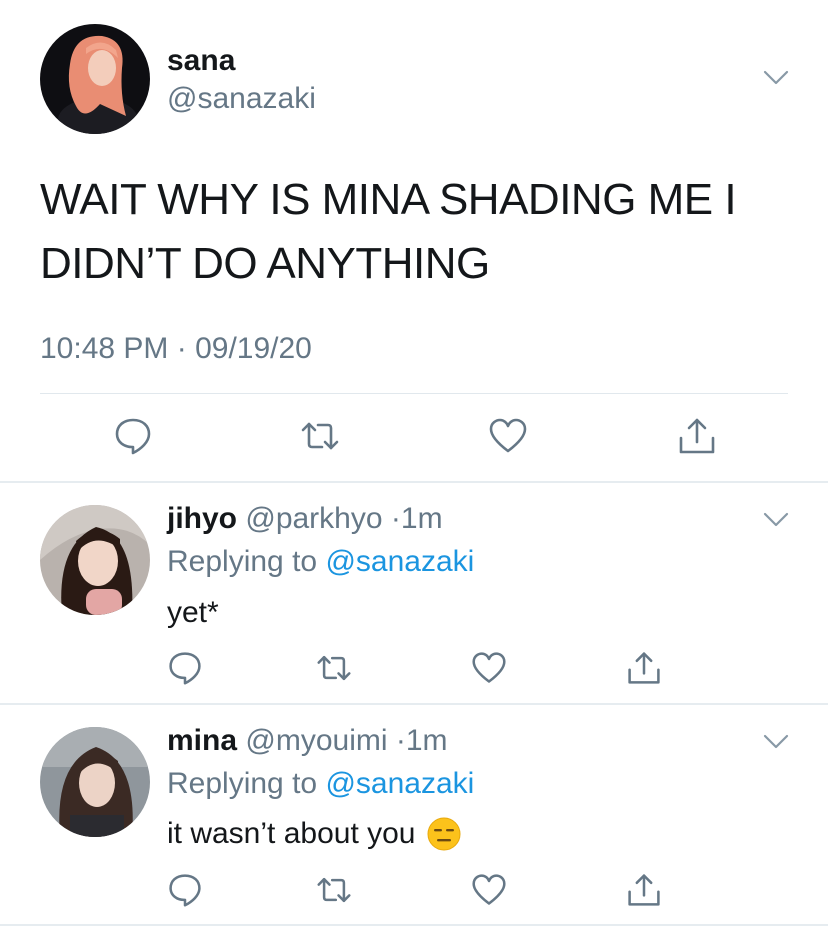  I want to click on author-handle: @sanazaki, so click(241, 99).